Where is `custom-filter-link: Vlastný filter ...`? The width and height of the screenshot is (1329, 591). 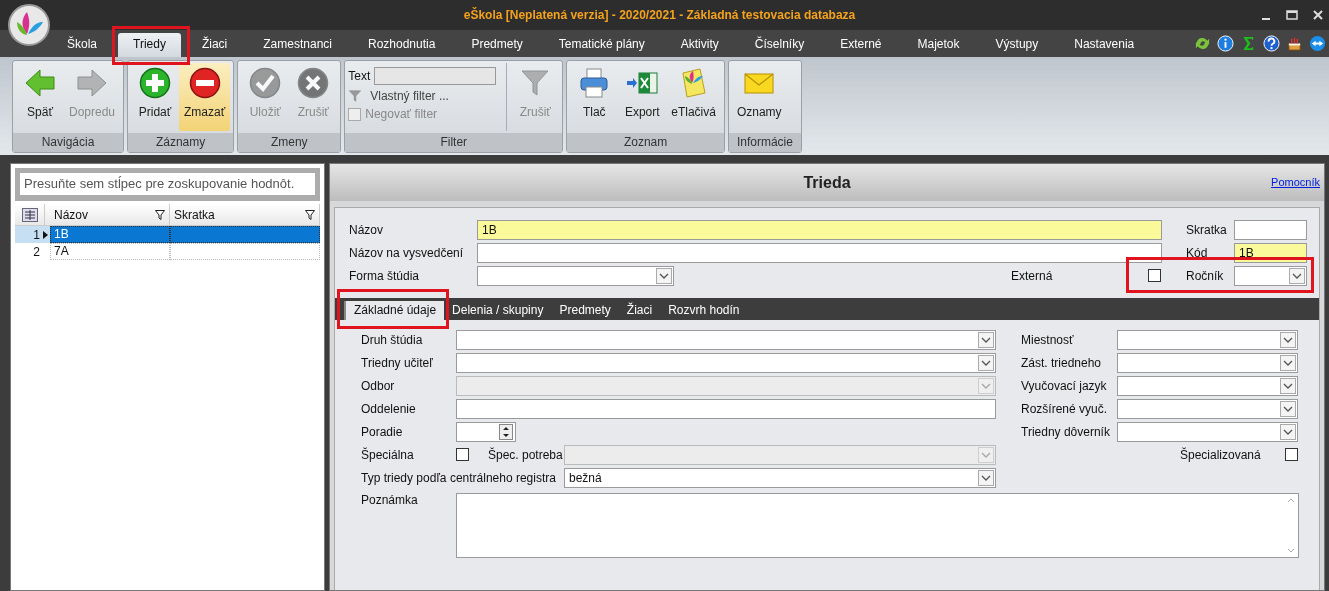 custom-filter-link: Vlastný filter ... is located at coordinates (422, 96).